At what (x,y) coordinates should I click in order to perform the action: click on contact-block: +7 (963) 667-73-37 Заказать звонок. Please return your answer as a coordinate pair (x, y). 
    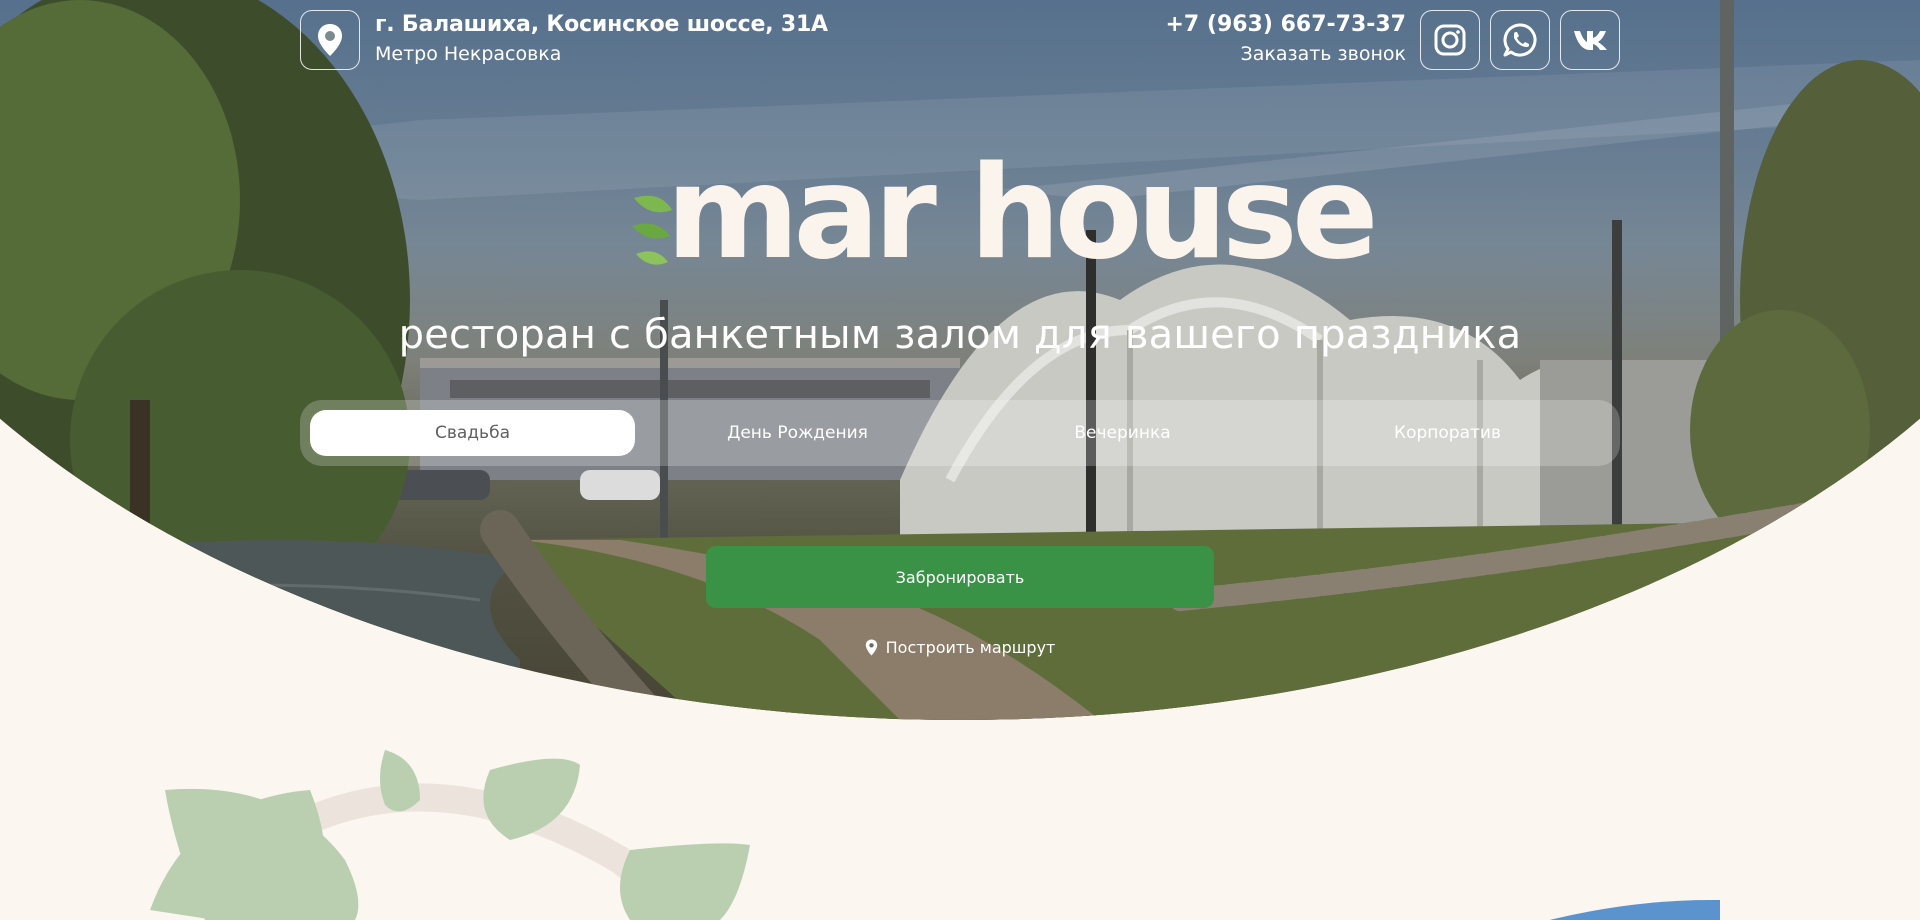
    Looking at the image, I should click on (1285, 38).